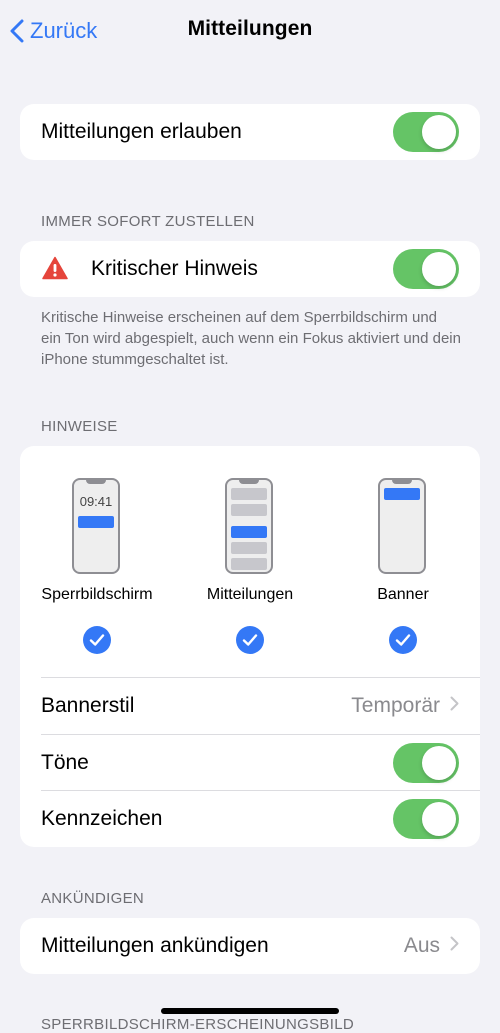 The width and height of the screenshot is (500, 1033). I want to click on page-title: Mitteilungen, so click(250, 28).